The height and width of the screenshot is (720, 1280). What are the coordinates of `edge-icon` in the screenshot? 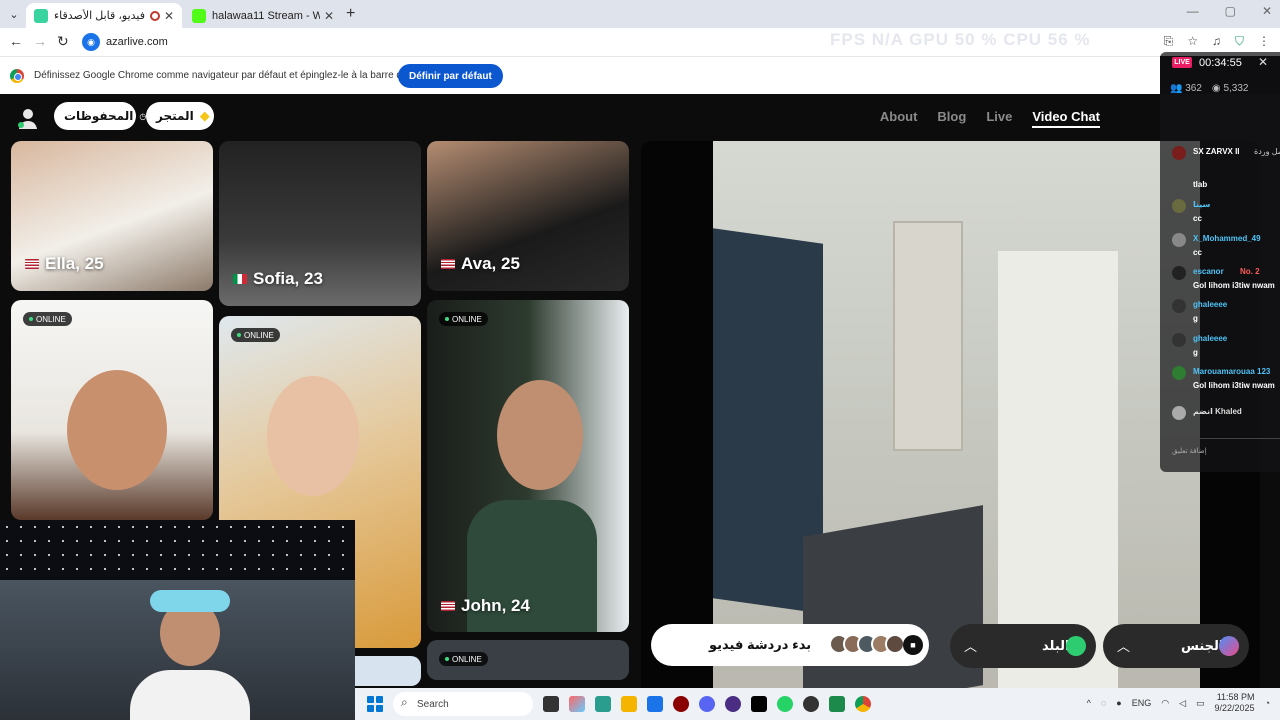 It's located at (603, 704).